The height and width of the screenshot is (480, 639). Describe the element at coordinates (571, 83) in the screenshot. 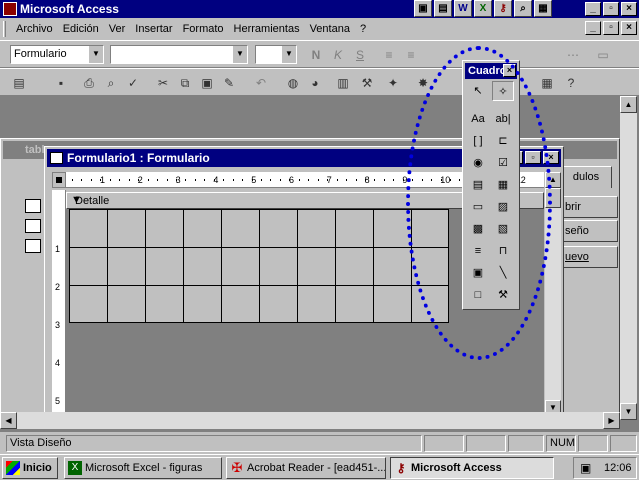

I see `help-icon: ?` at that location.